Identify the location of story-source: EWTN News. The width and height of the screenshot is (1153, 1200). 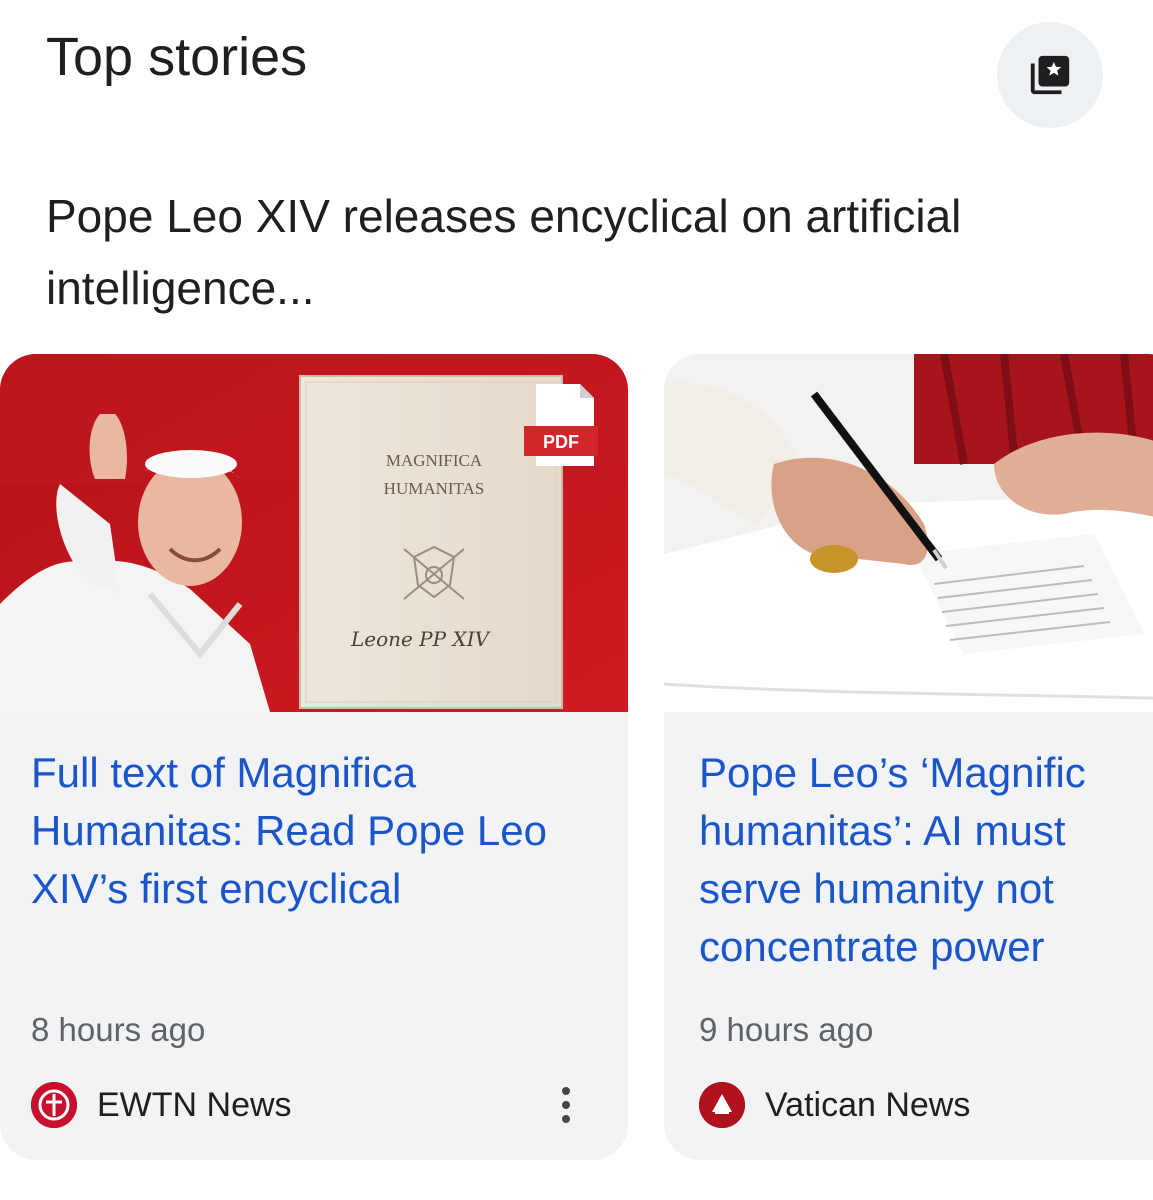
(161, 1105).